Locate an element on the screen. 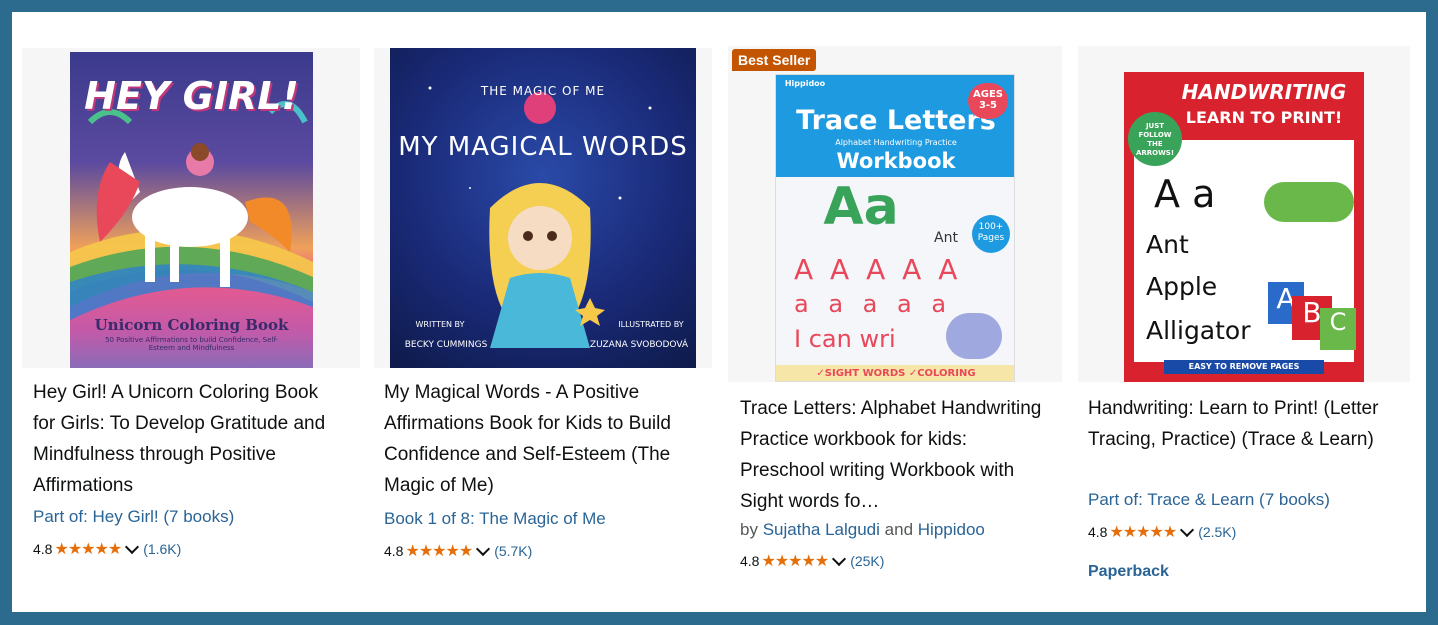 This screenshot has height=625, width=1438. cover-word-2: Apple is located at coordinates (1182, 286).